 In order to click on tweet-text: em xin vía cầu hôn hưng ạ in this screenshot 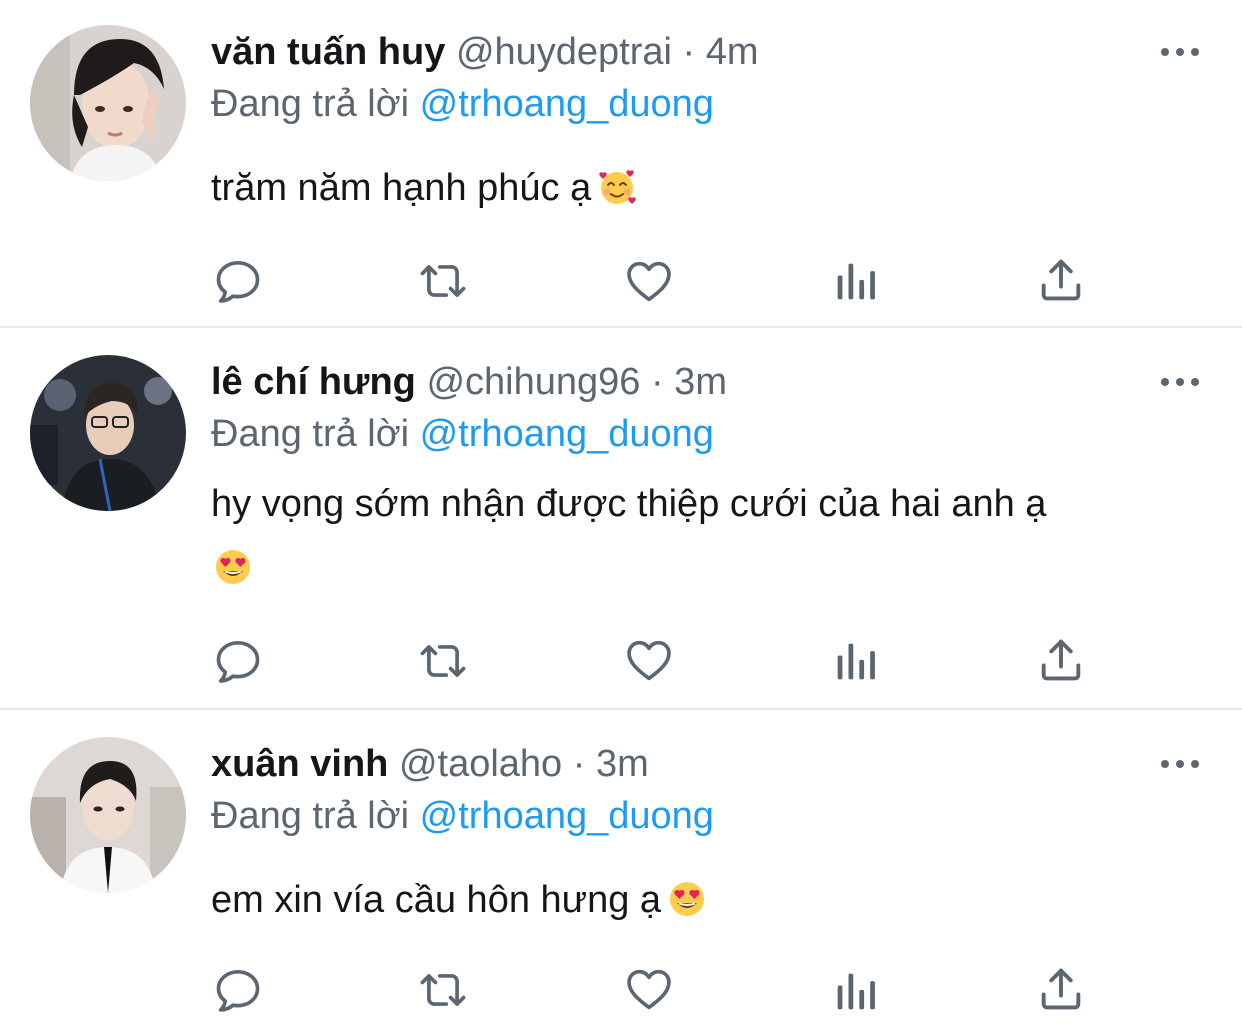, I will do `click(706, 900)`.